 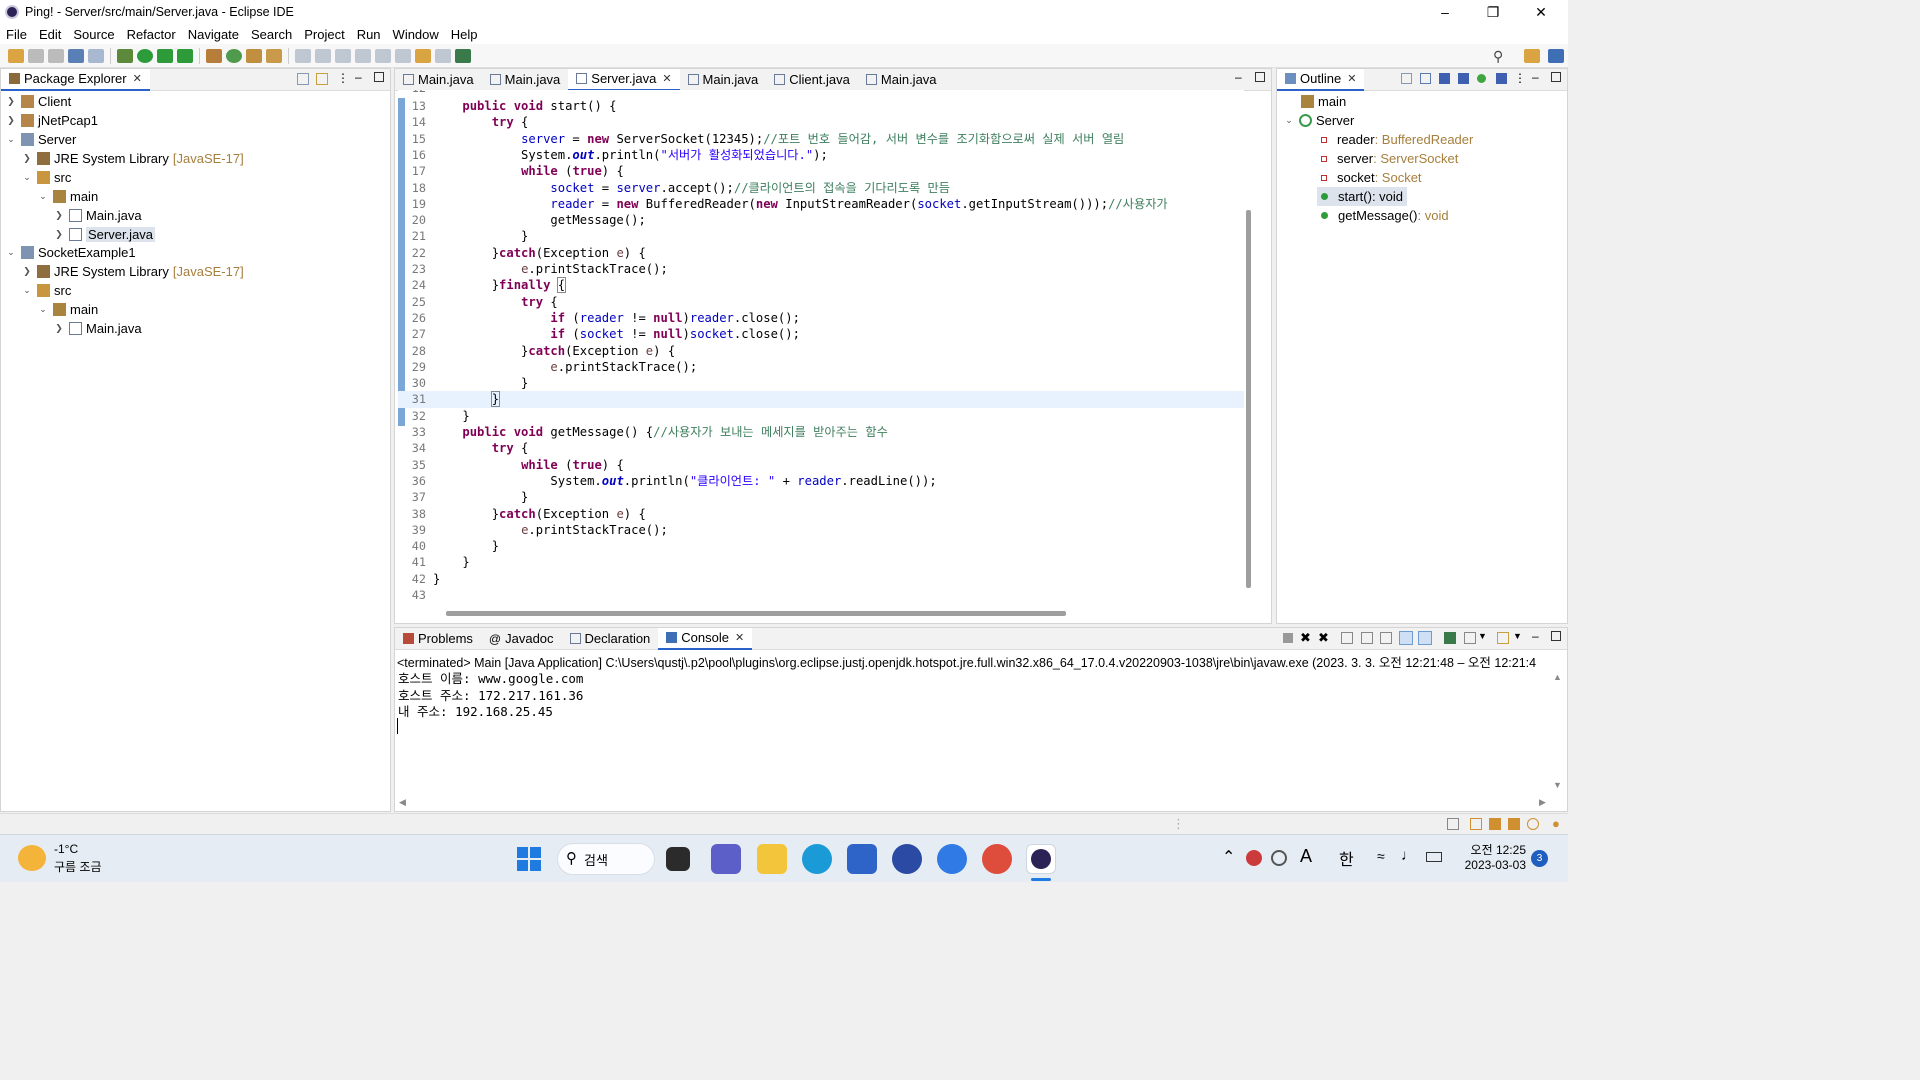 I want to click on display-console-icon, so click(x=1470, y=638).